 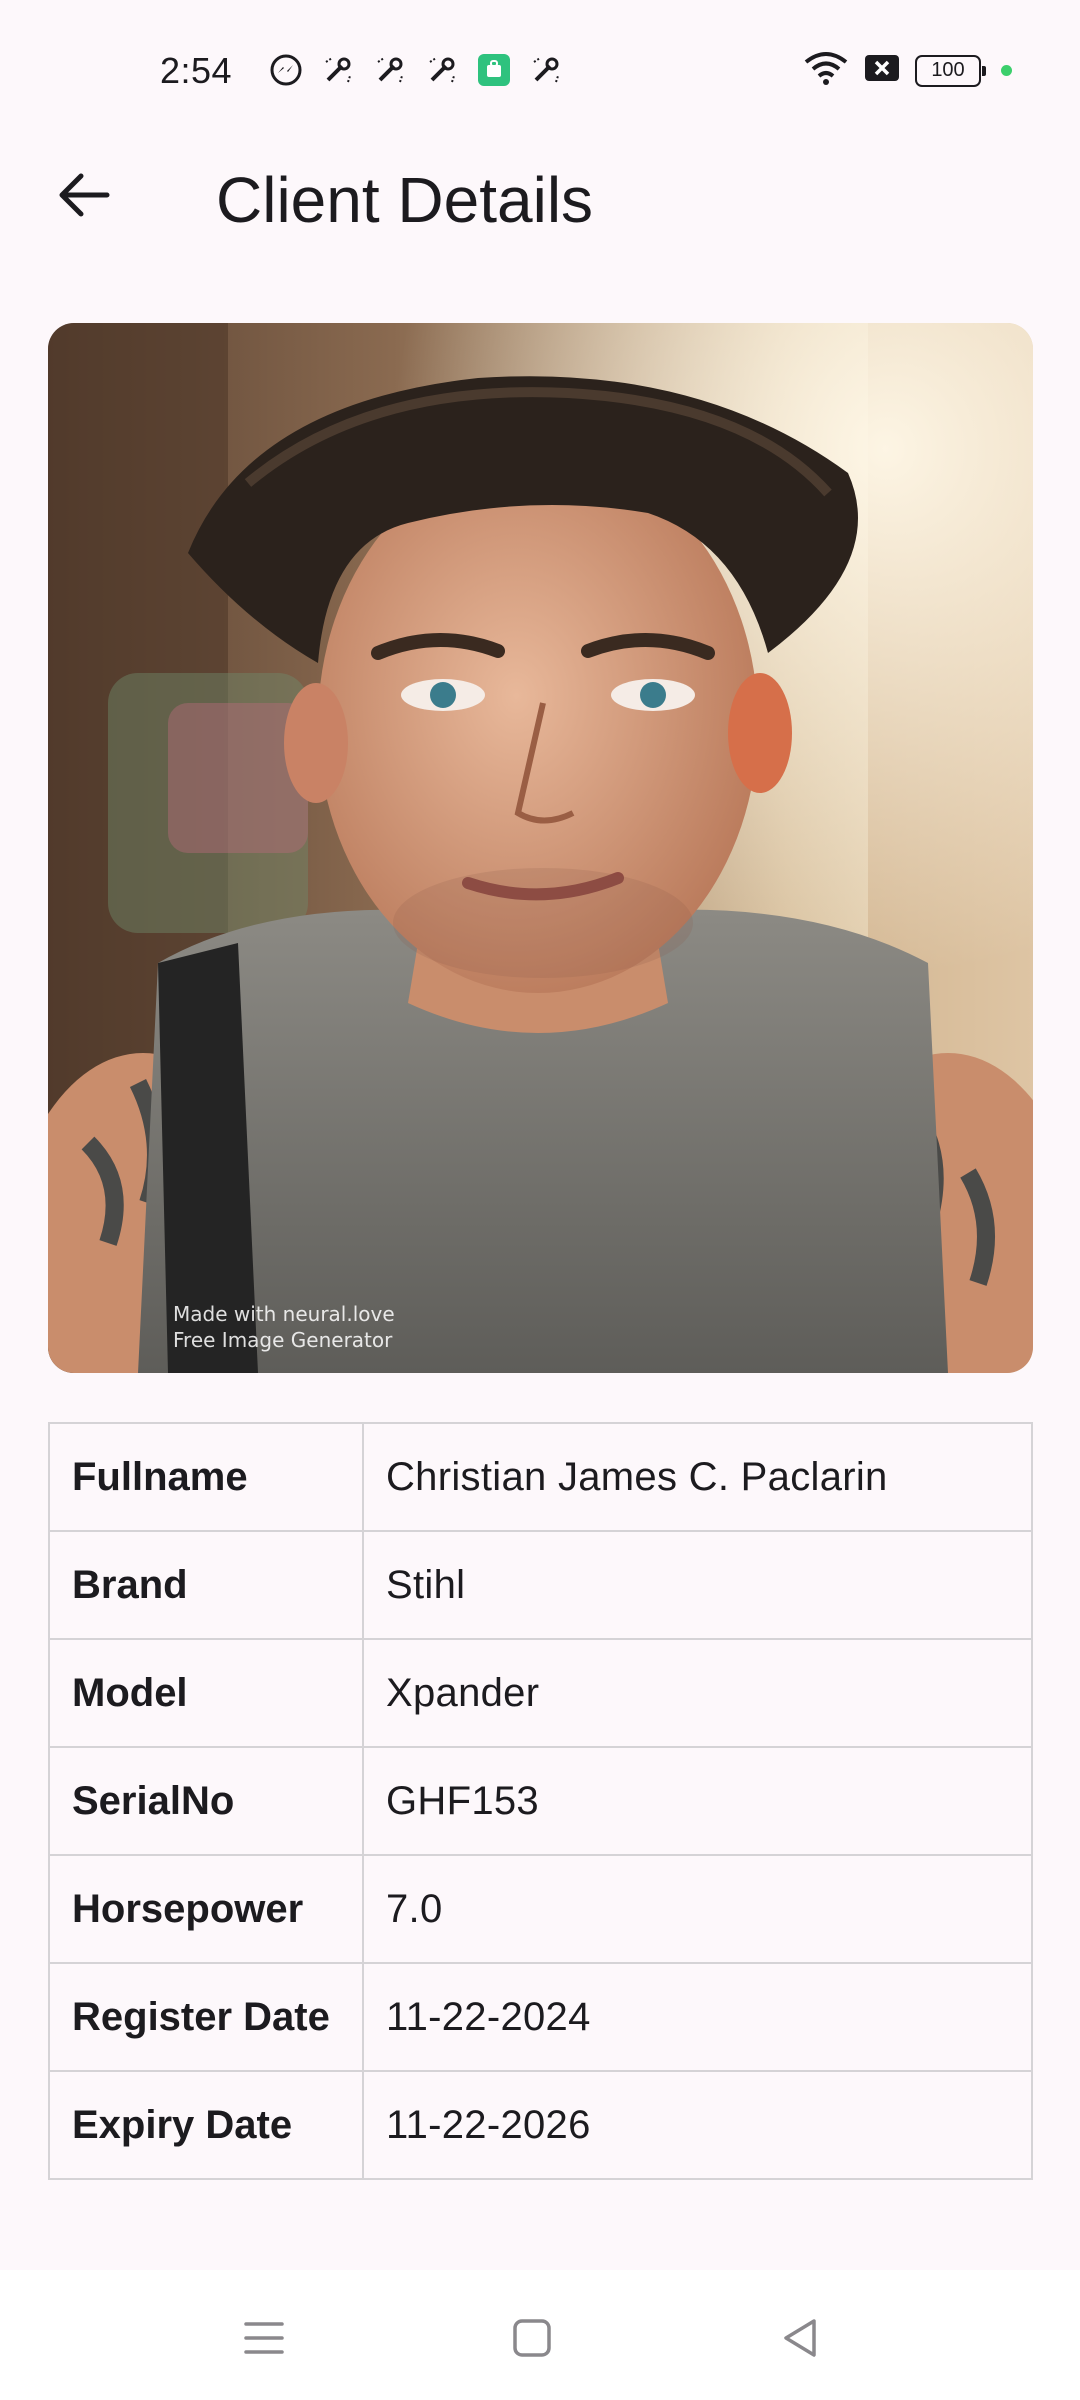 What do you see at coordinates (206, 1909) in the screenshot?
I see `row-label: Horsepower` at bounding box center [206, 1909].